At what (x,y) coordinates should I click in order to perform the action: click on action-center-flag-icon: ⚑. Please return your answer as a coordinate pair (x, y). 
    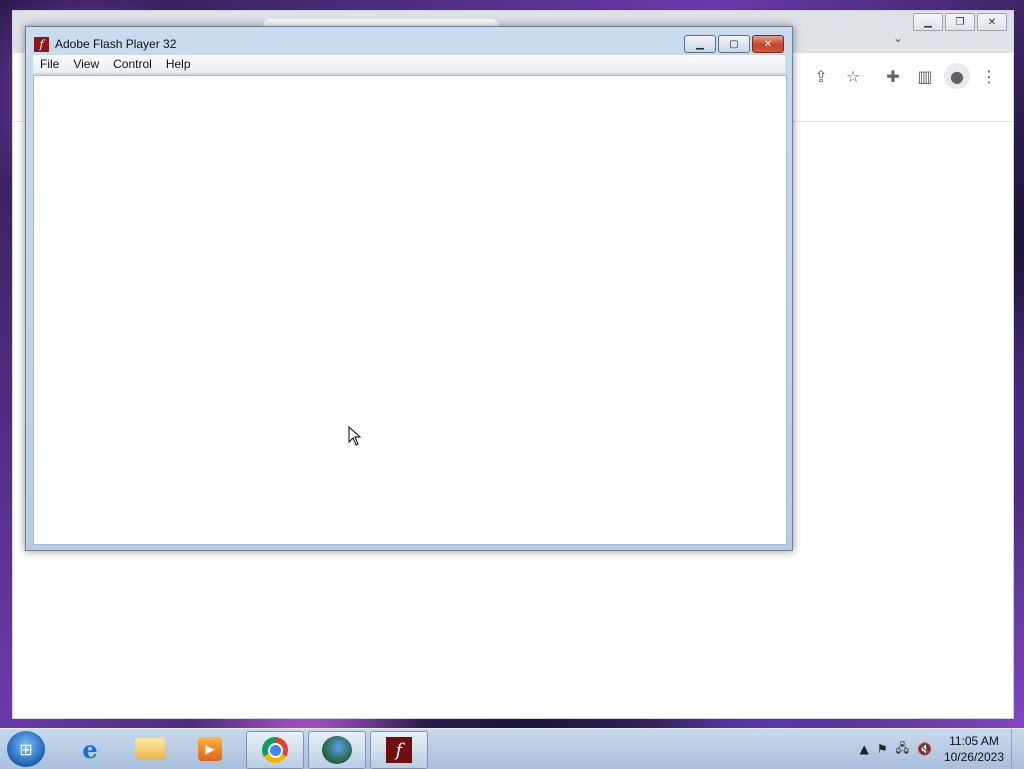
    Looking at the image, I should click on (882, 749).